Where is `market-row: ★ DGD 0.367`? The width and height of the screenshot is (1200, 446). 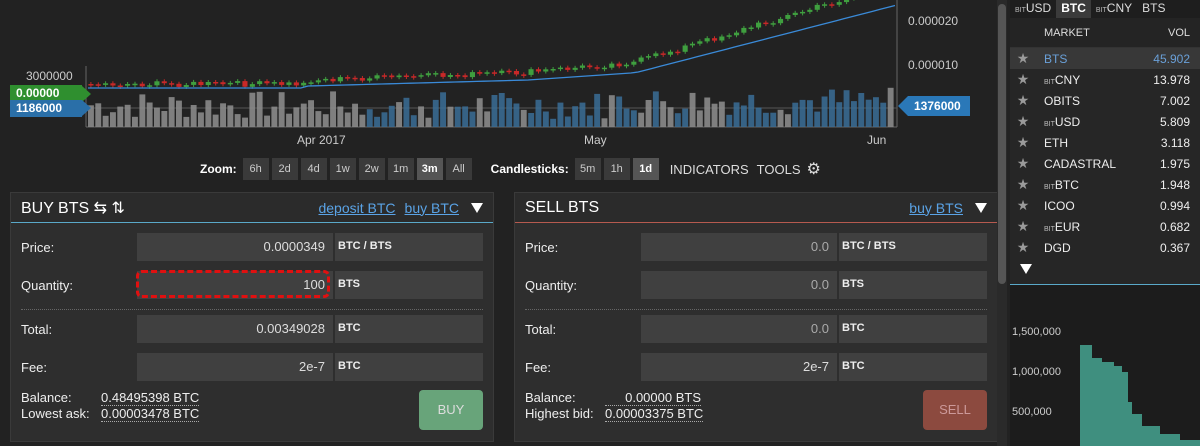 market-row: ★ DGD 0.367 is located at coordinates (1105, 247).